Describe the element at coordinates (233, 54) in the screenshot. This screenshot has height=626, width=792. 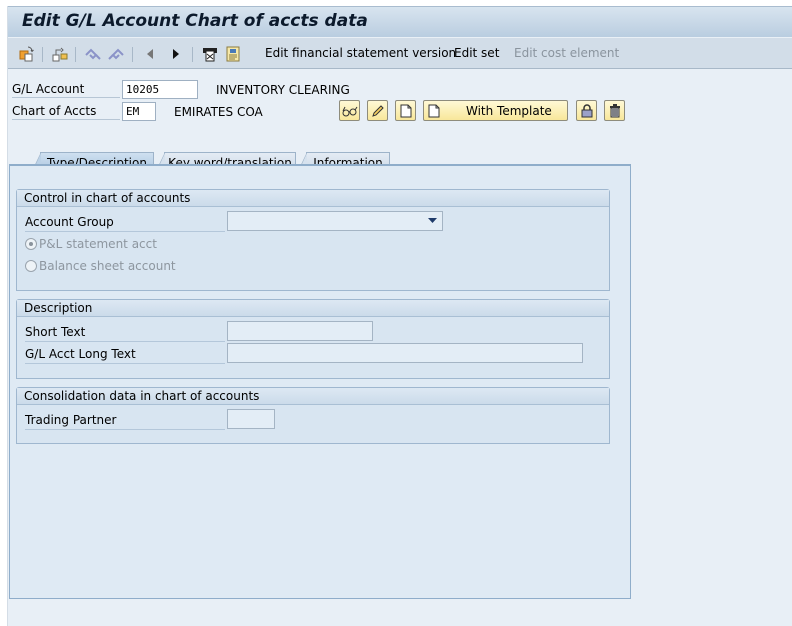
I see `display-document-icon` at that location.